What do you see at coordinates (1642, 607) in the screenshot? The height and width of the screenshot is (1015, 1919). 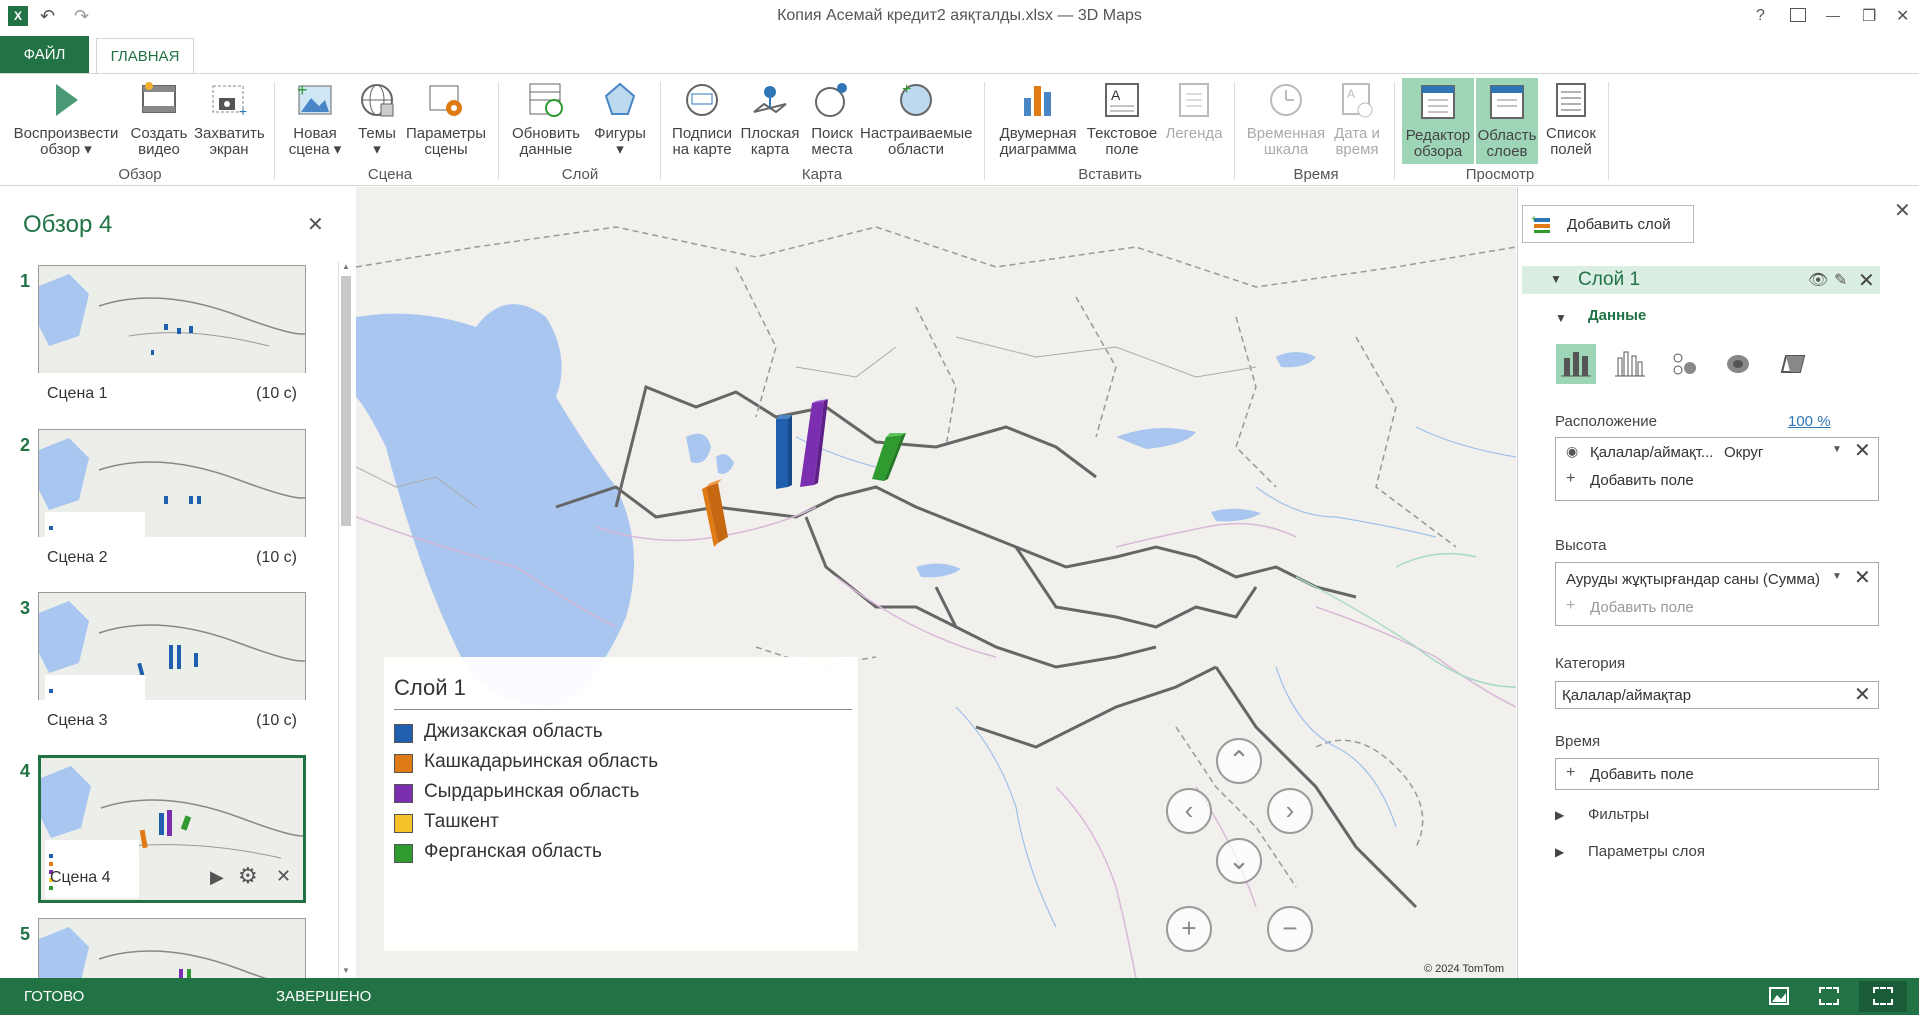 I see `add-height-field-link: Добавить поле` at bounding box center [1642, 607].